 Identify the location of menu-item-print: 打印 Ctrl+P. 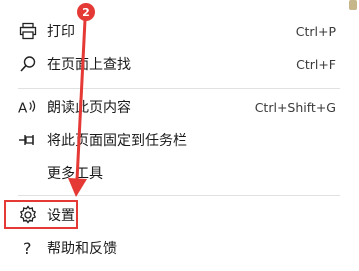
(170, 31).